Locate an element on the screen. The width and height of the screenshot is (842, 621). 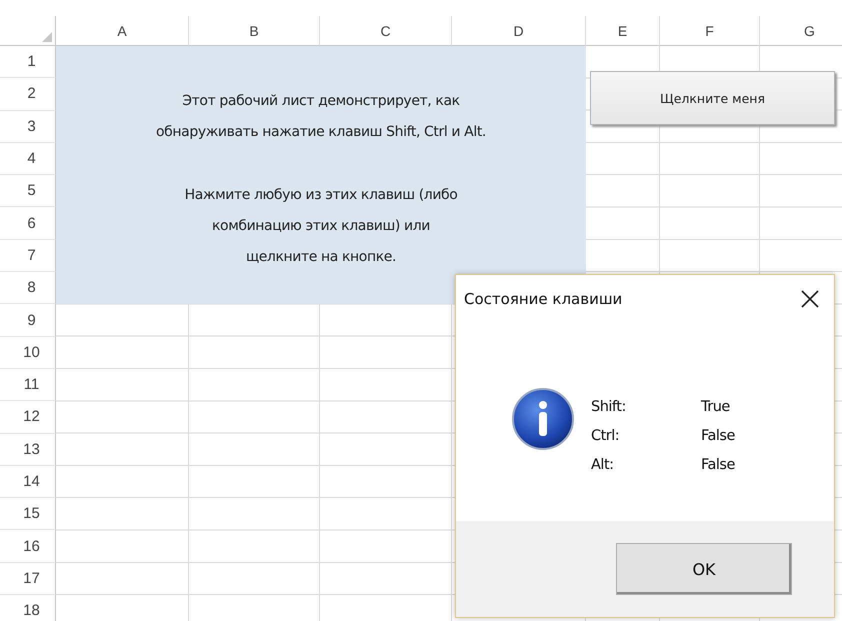
column-header: F is located at coordinates (710, 31).